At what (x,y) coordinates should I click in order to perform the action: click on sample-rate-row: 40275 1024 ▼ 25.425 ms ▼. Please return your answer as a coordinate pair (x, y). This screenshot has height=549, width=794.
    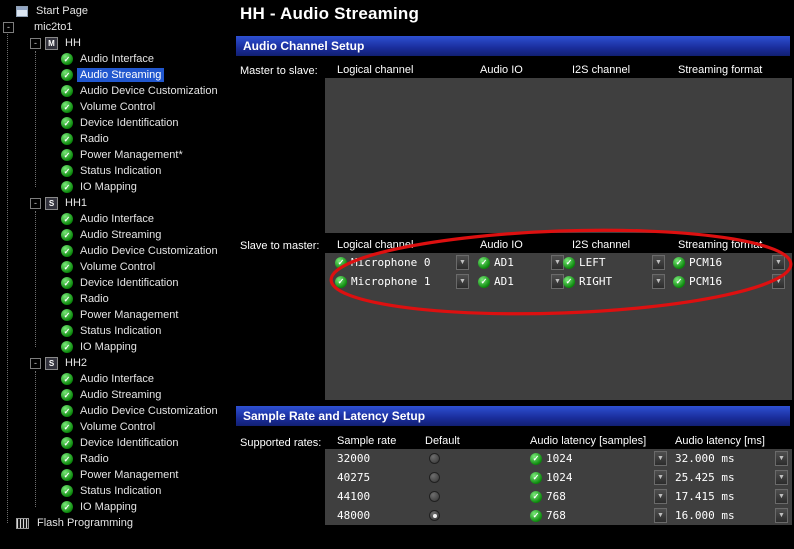
    Looking at the image, I should click on (558, 477).